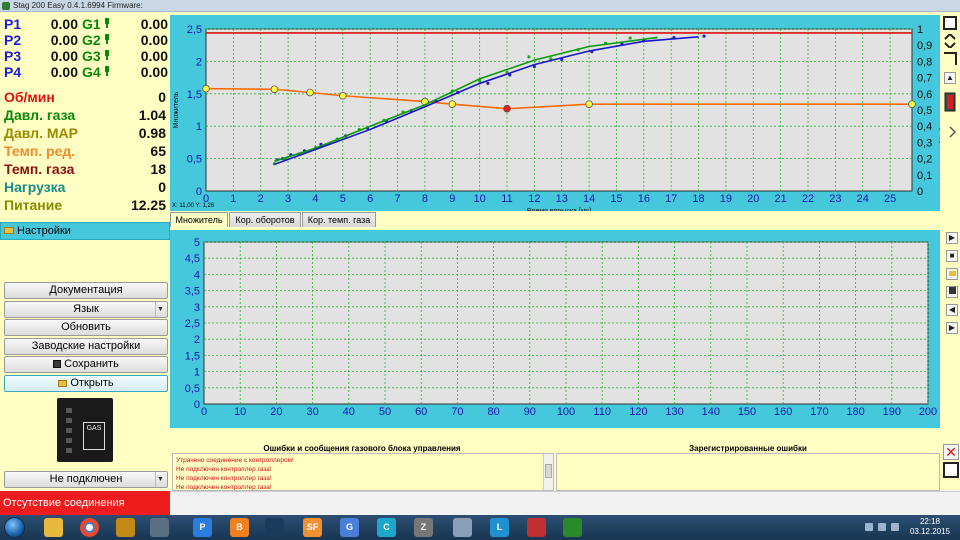 Image resolution: width=960 pixels, height=540 pixels. I want to click on tab-gas-temp-correction: Кор. темп. газа, so click(339, 219).